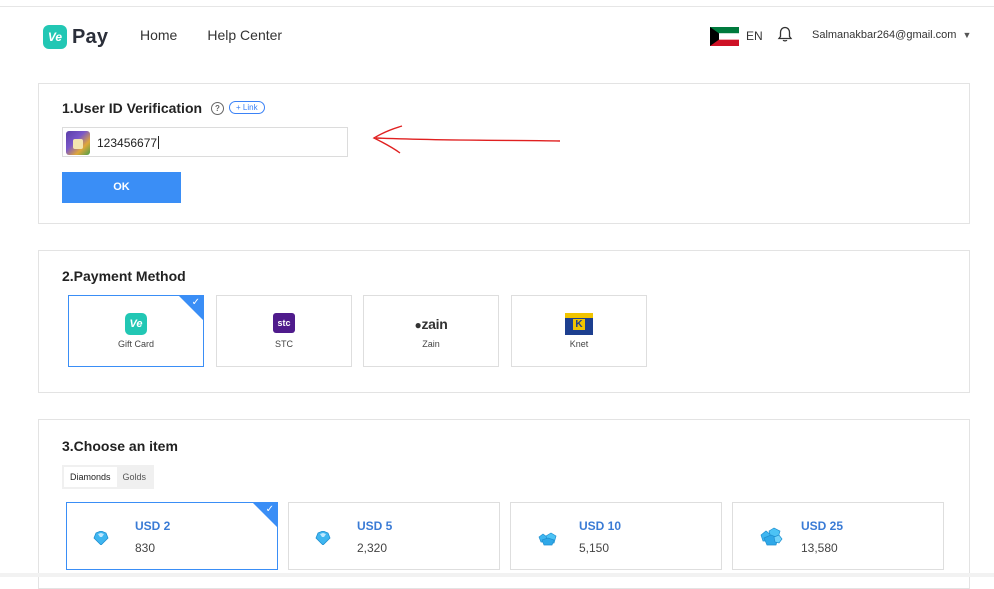 The image size is (994, 589). Describe the element at coordinates (547, 539) in the screenshot. I see `diamond-pile-icon` at that location.